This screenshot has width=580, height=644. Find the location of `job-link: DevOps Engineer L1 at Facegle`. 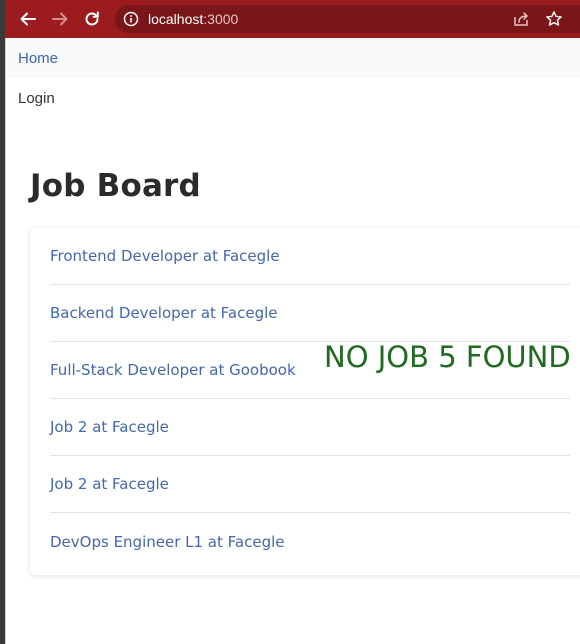

job-link: DevOps Engineer L1 at Facegle is located at coordinates (167, 542).